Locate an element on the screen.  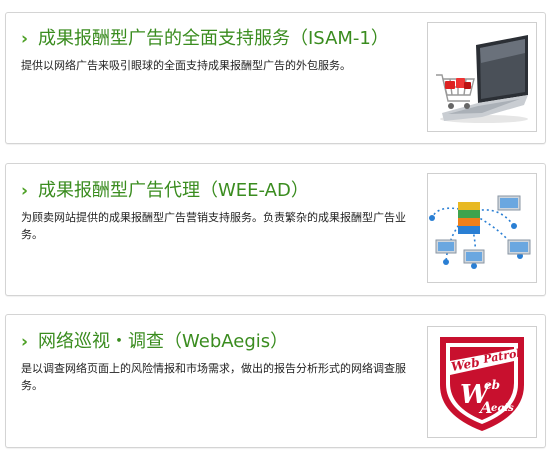
svg-text: egis is located at coordinates (502, 408).